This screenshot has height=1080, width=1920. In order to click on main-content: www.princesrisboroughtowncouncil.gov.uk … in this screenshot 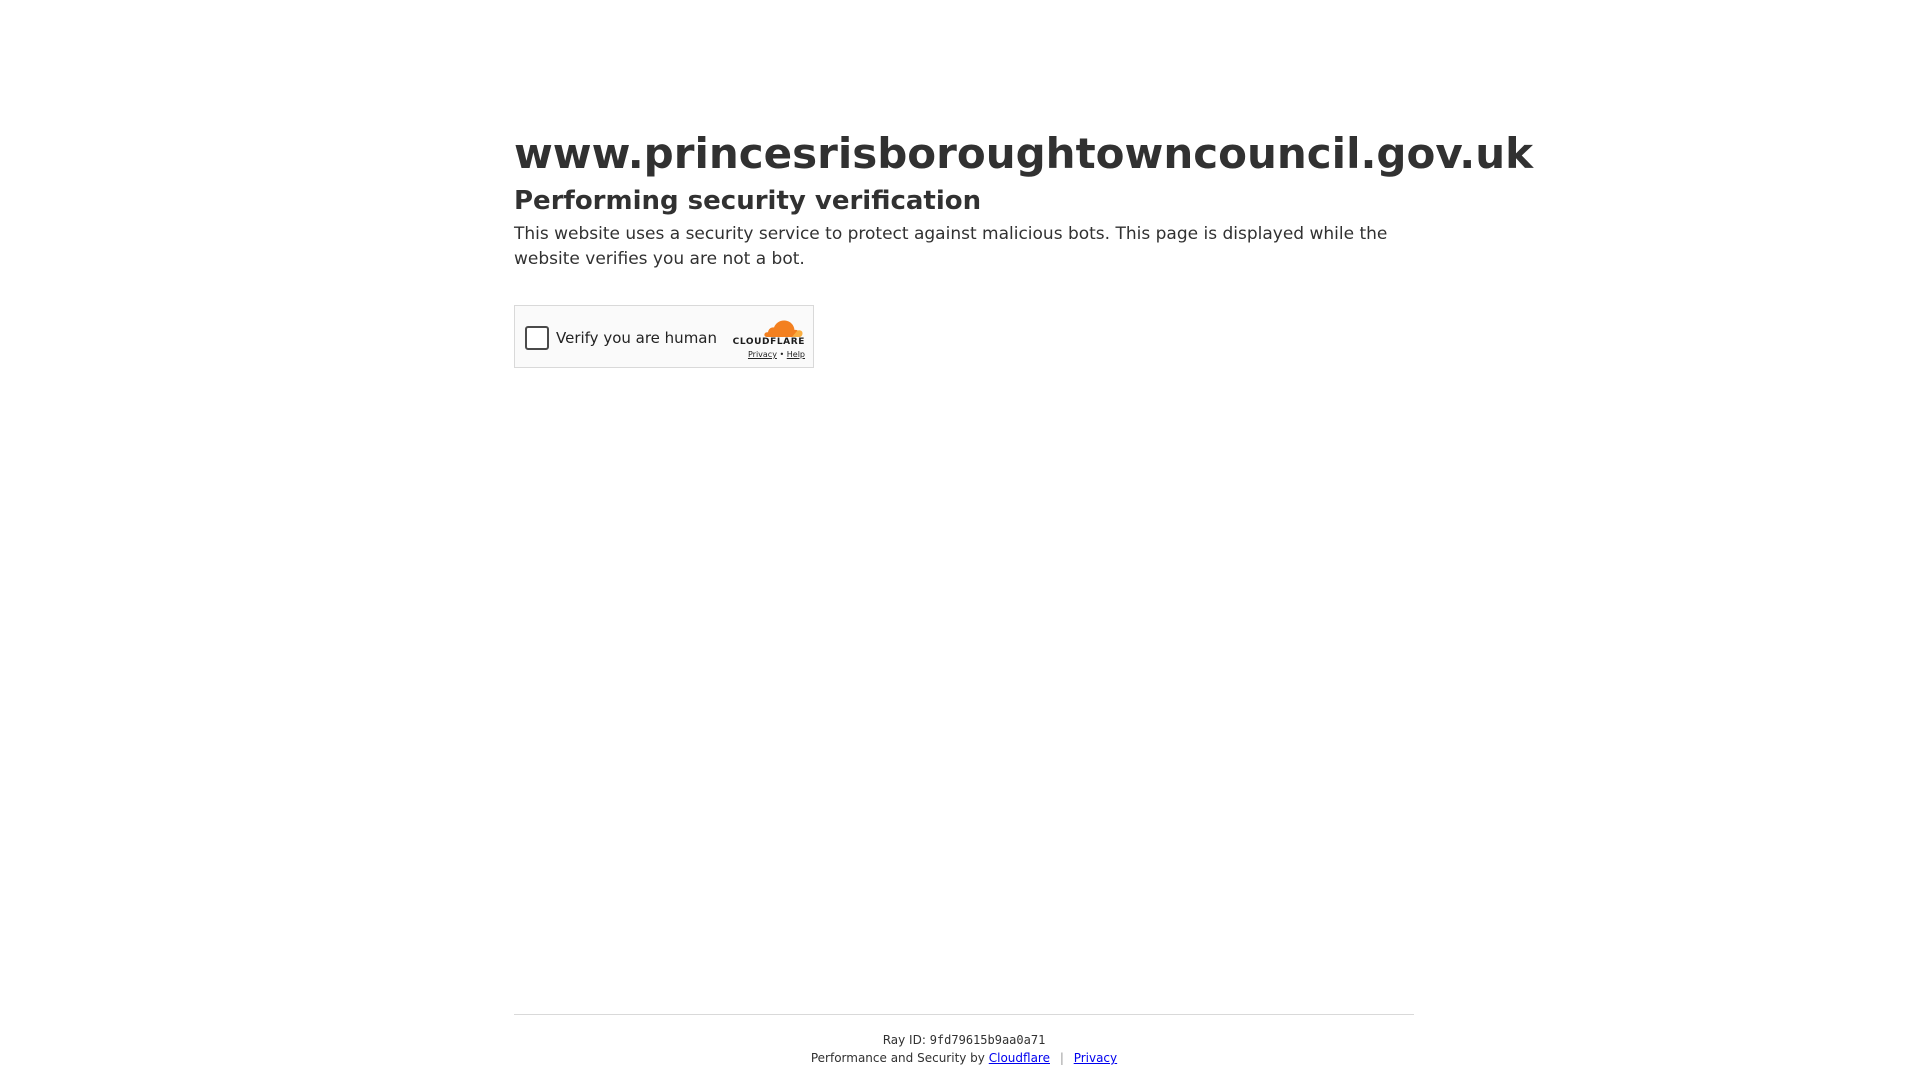, I will do `click(1024, 246)`.